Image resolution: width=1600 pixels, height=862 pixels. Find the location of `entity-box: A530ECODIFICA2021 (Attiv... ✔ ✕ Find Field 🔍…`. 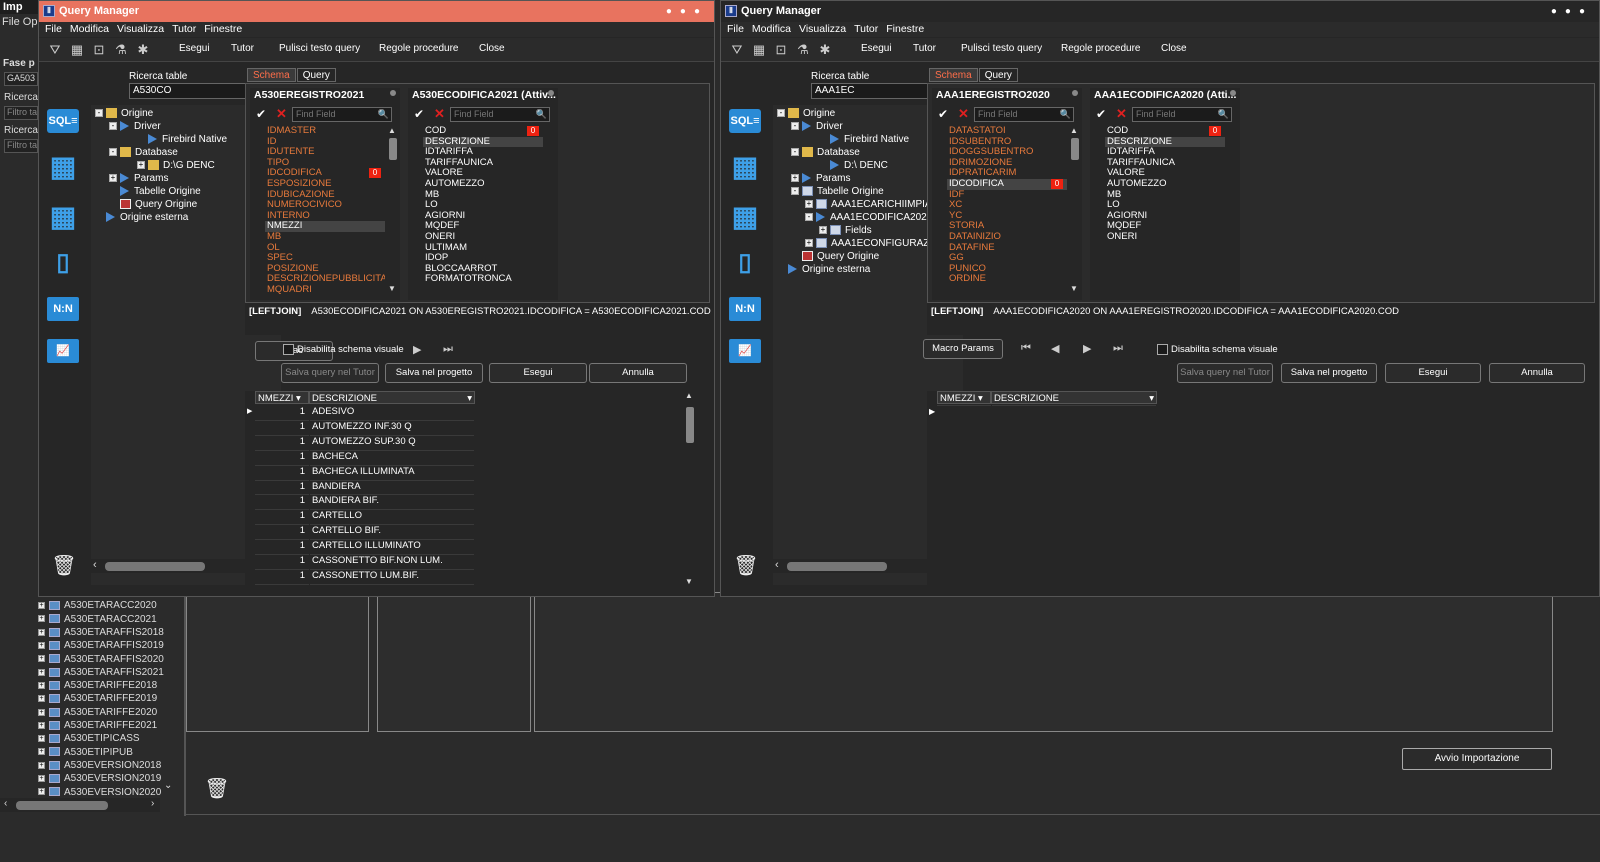

entity-box: A530ECODIFICA2021 (Attiv... ✔ ✕ Find Field 🔍… is located at coordinates (483, 194).